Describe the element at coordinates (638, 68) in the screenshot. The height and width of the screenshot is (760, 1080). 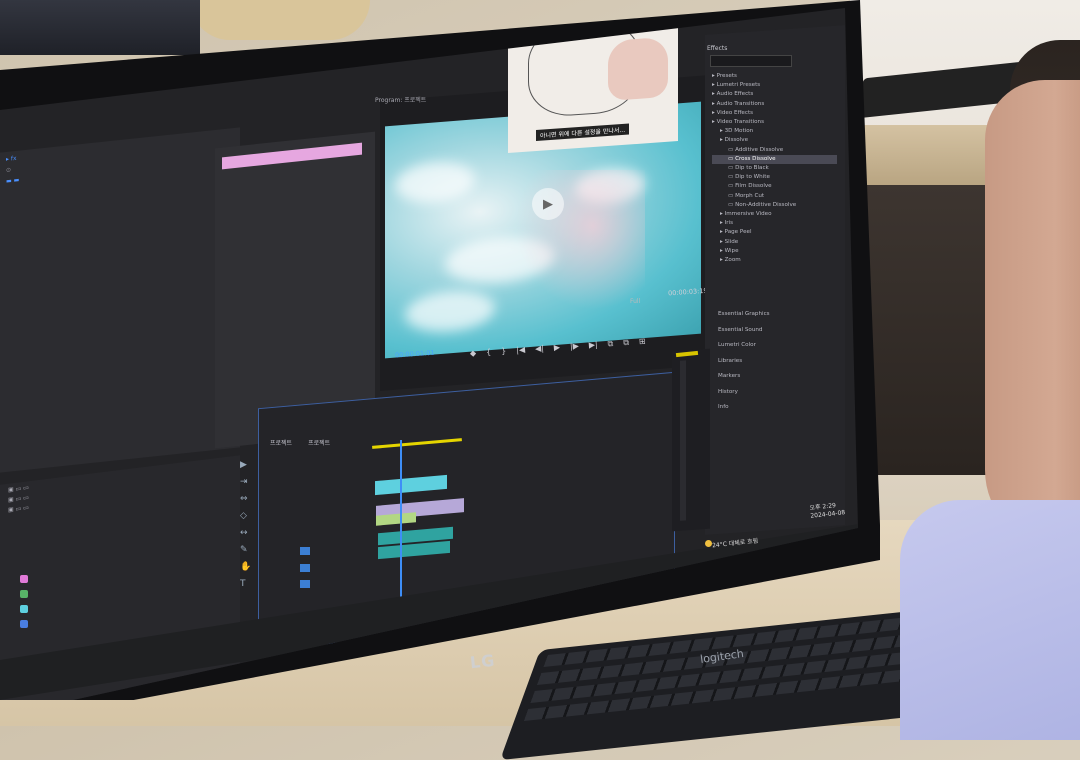
I see `hand` at that location.